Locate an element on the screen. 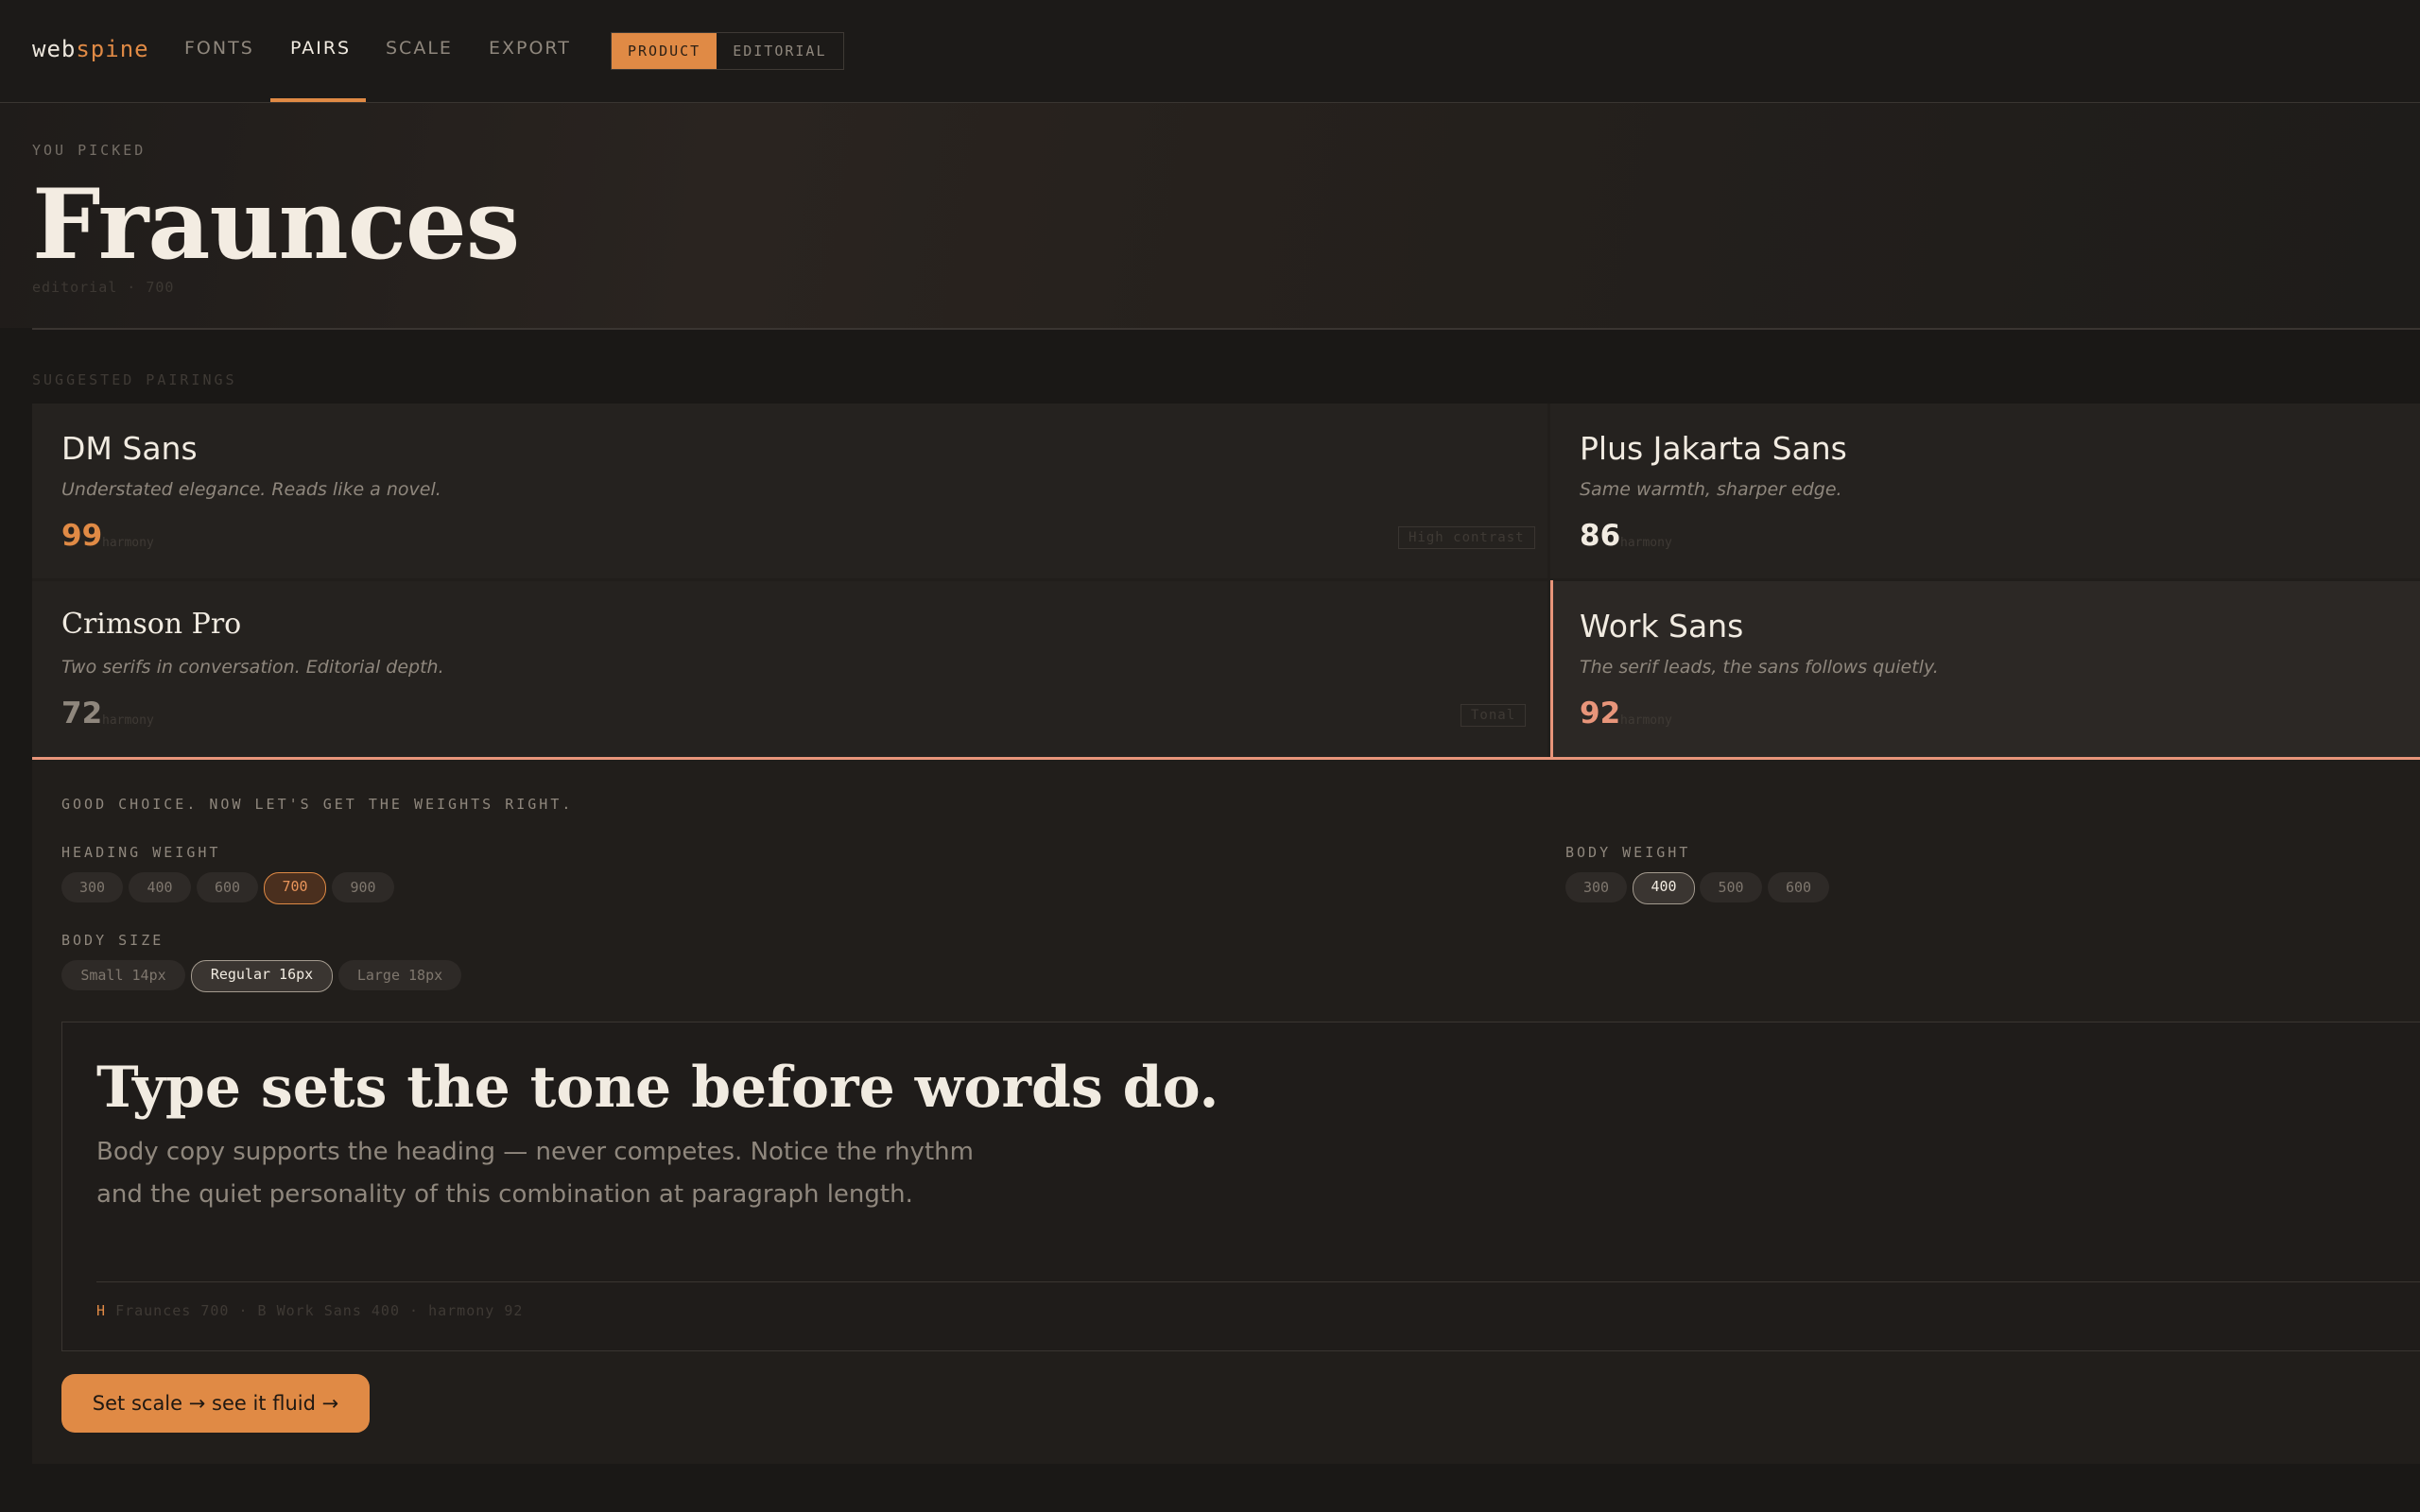  hero-eyebrow: YOU PICKED is located at coordinates (89, 150).